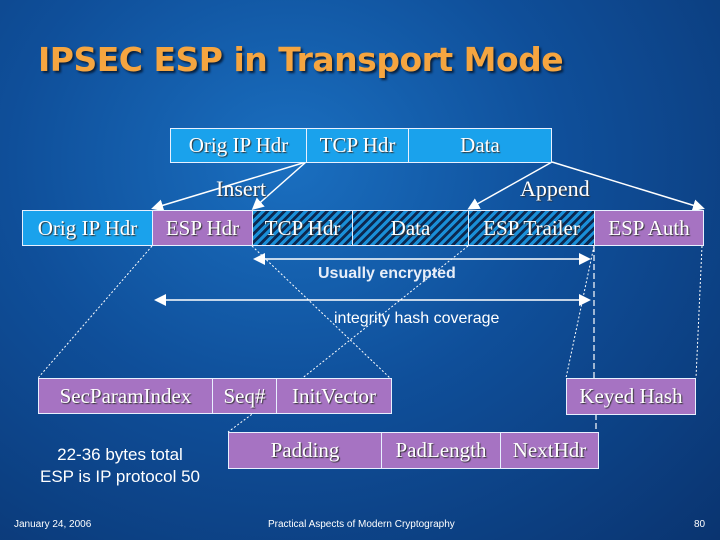  What do you see at coordinates (387, 273) in the screenshot?
I see `encrypted-range-label: Usually encrypted` at bounding box center [387, 273].